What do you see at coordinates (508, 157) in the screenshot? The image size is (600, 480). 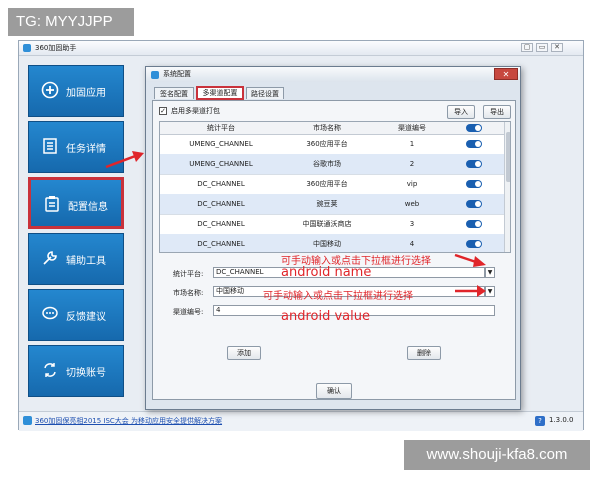 I see `scrollbar-thumb` at bounding box center [508, 157].